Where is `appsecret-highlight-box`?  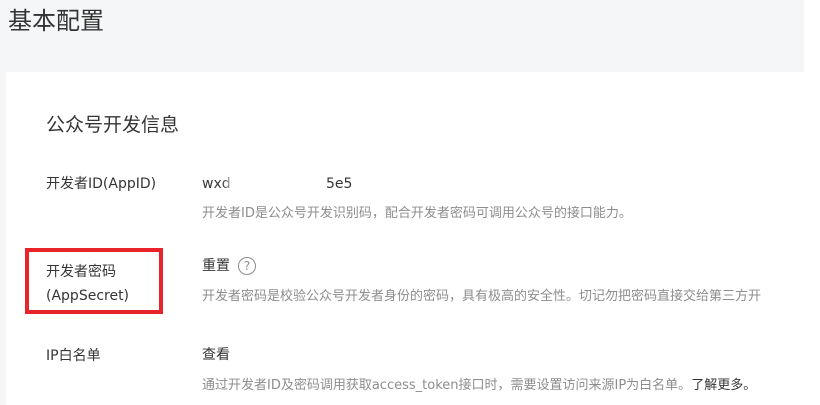 appsecret-highlight-box is located at coordinates (94, 281).